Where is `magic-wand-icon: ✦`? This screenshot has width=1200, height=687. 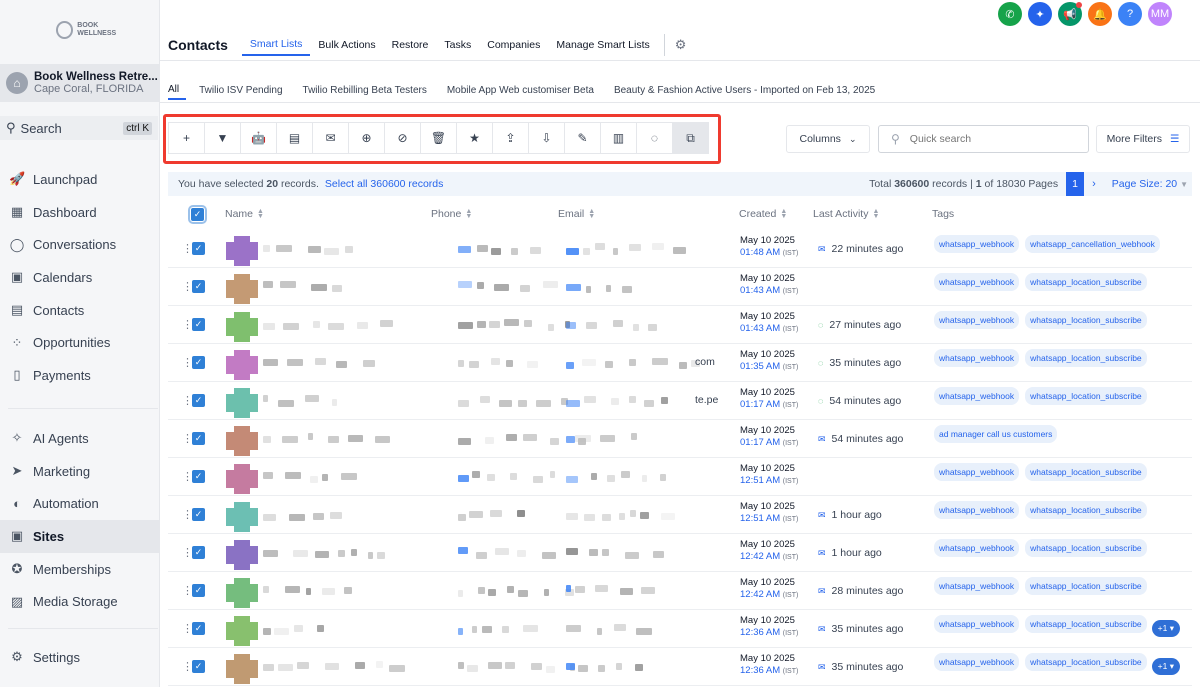 magic-wand-icon: ✦ is located at coordinates (1040, 14).